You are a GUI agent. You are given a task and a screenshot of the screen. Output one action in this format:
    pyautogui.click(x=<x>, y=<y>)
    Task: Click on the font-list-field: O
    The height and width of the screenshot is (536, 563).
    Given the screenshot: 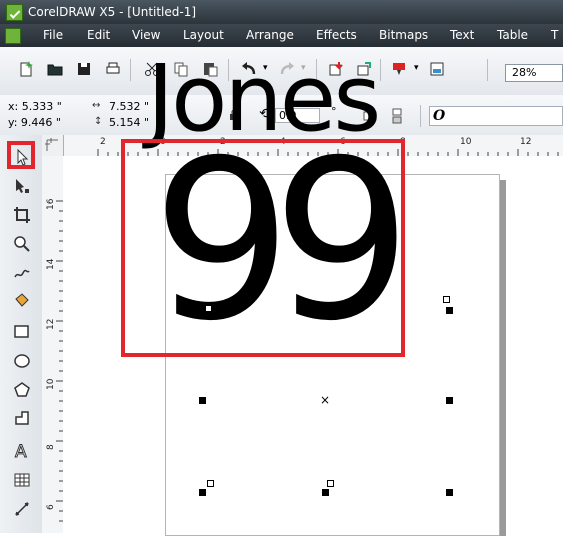 What is the action you would take?
    pyautogui.click(x=496, y=116)
    